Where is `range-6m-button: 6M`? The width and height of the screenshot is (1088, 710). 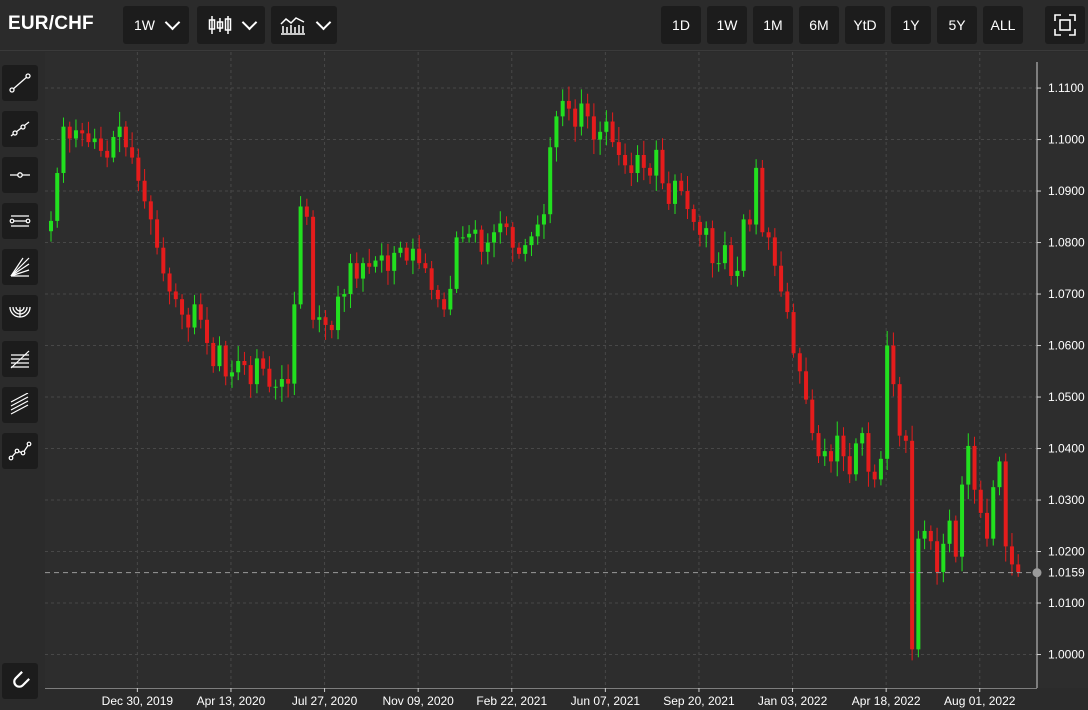 range-6m-button: 6M is located at coordinates (819, 25).